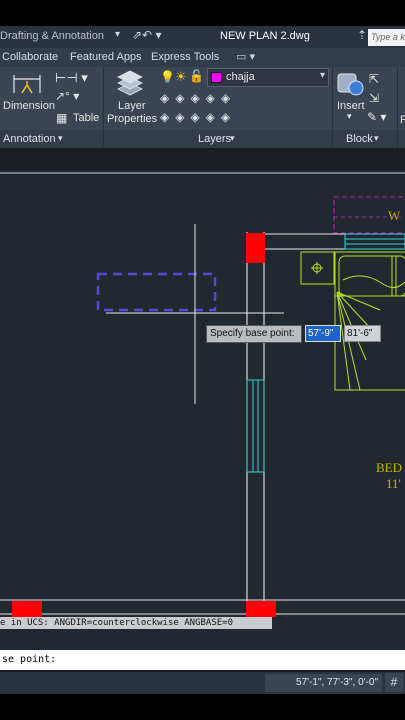  Describe the element at coordinates (323, 333) in the screenshot. I see `dynamic-input-x-field: 57'-9"` at that location.